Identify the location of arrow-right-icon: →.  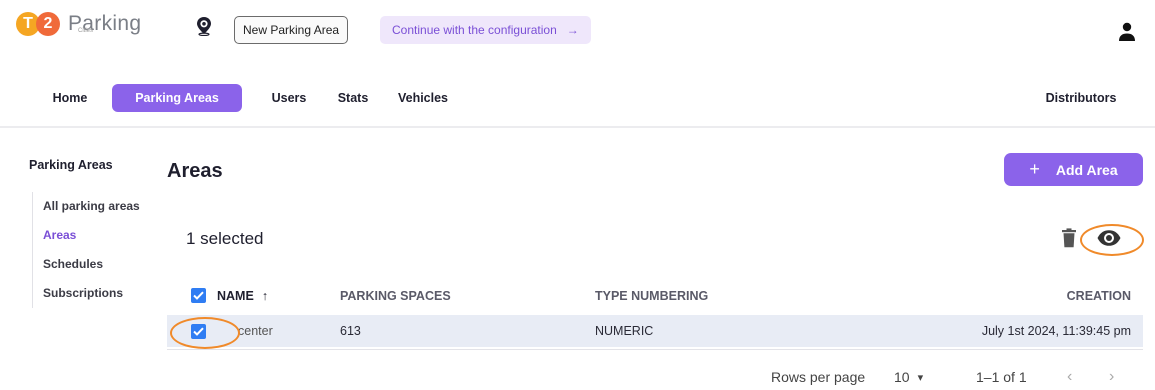
(572, 30).